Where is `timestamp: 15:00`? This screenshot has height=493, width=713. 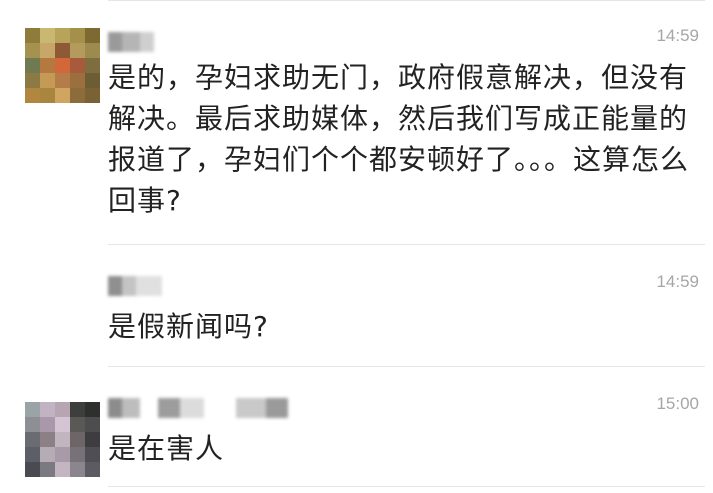
timestamp: 15:00 is located at coordinates (677, 403).